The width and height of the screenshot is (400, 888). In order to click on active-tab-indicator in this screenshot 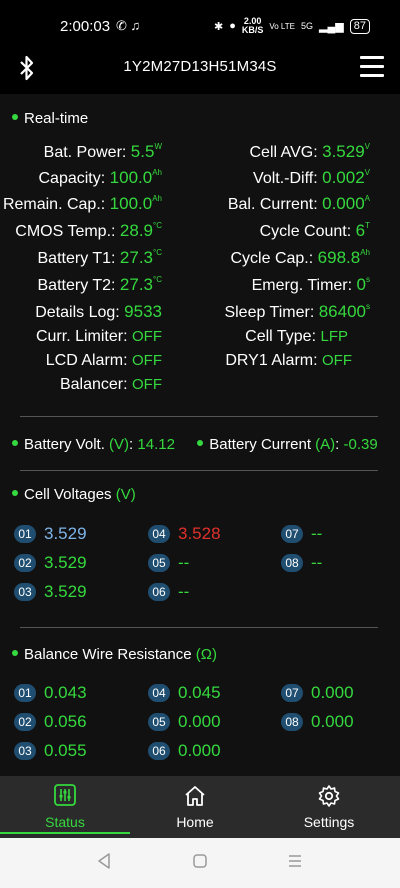, I will do `click(65, 833)`.